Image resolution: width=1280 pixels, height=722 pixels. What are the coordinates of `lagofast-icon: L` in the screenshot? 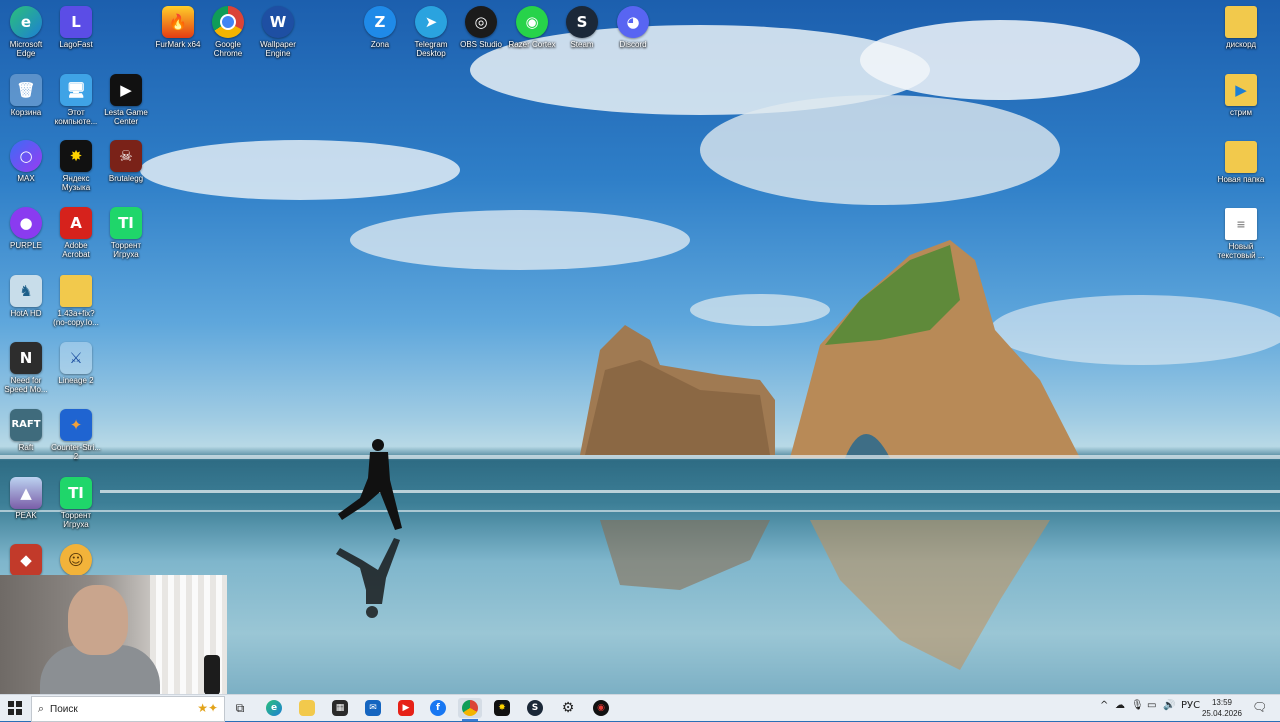 It's located at (76, 22).